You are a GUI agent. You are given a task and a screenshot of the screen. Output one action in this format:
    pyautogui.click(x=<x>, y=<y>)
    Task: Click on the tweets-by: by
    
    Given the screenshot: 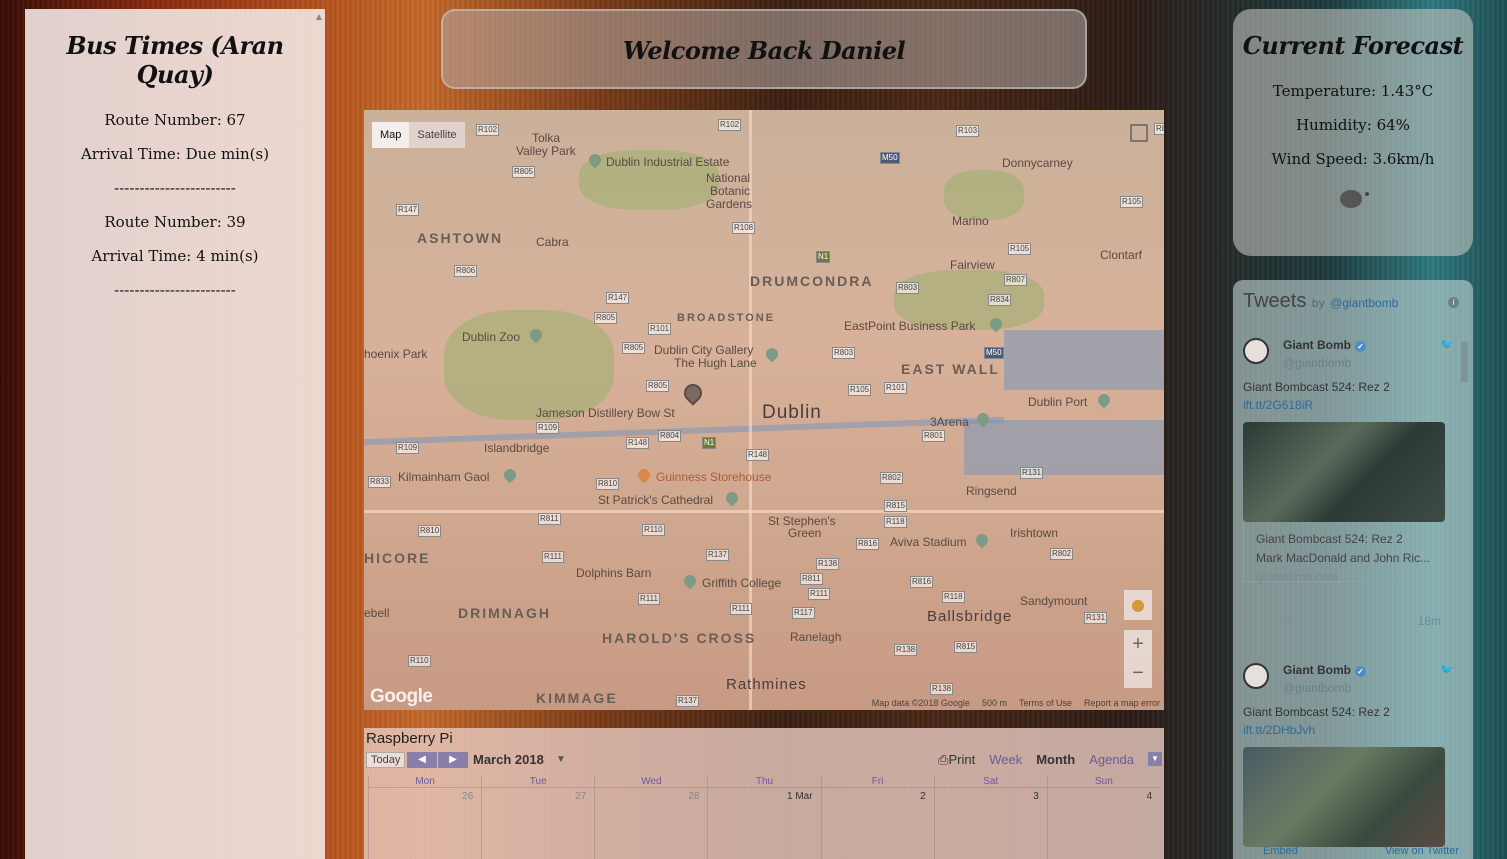 What is the action you would take?
    pyautogui.click(x=1318, y=303)
    